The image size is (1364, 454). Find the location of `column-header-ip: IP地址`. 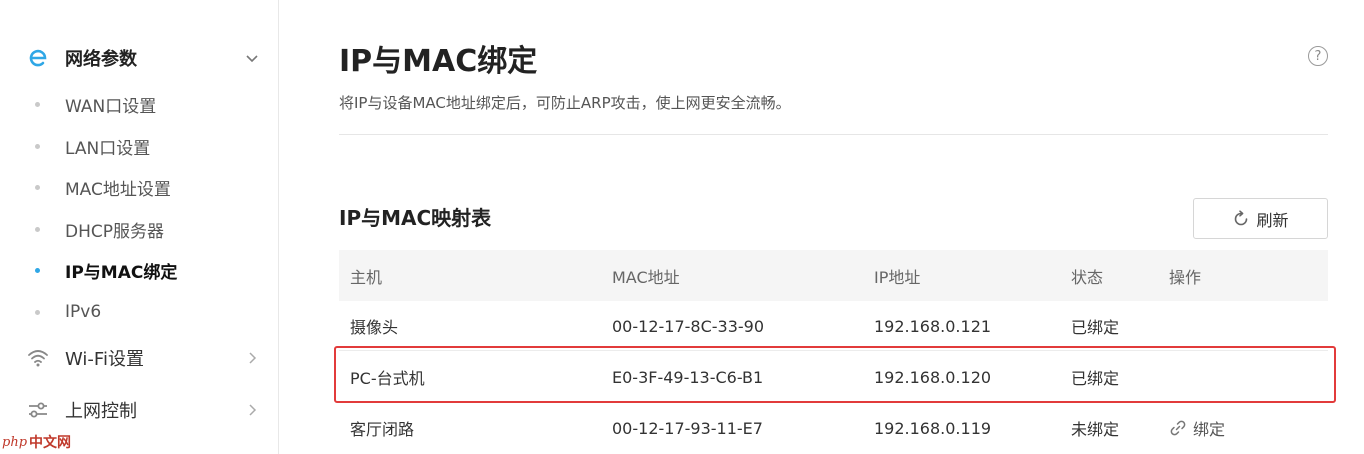

column-header-ip: IP地址 is located at coordinates (897, 277).